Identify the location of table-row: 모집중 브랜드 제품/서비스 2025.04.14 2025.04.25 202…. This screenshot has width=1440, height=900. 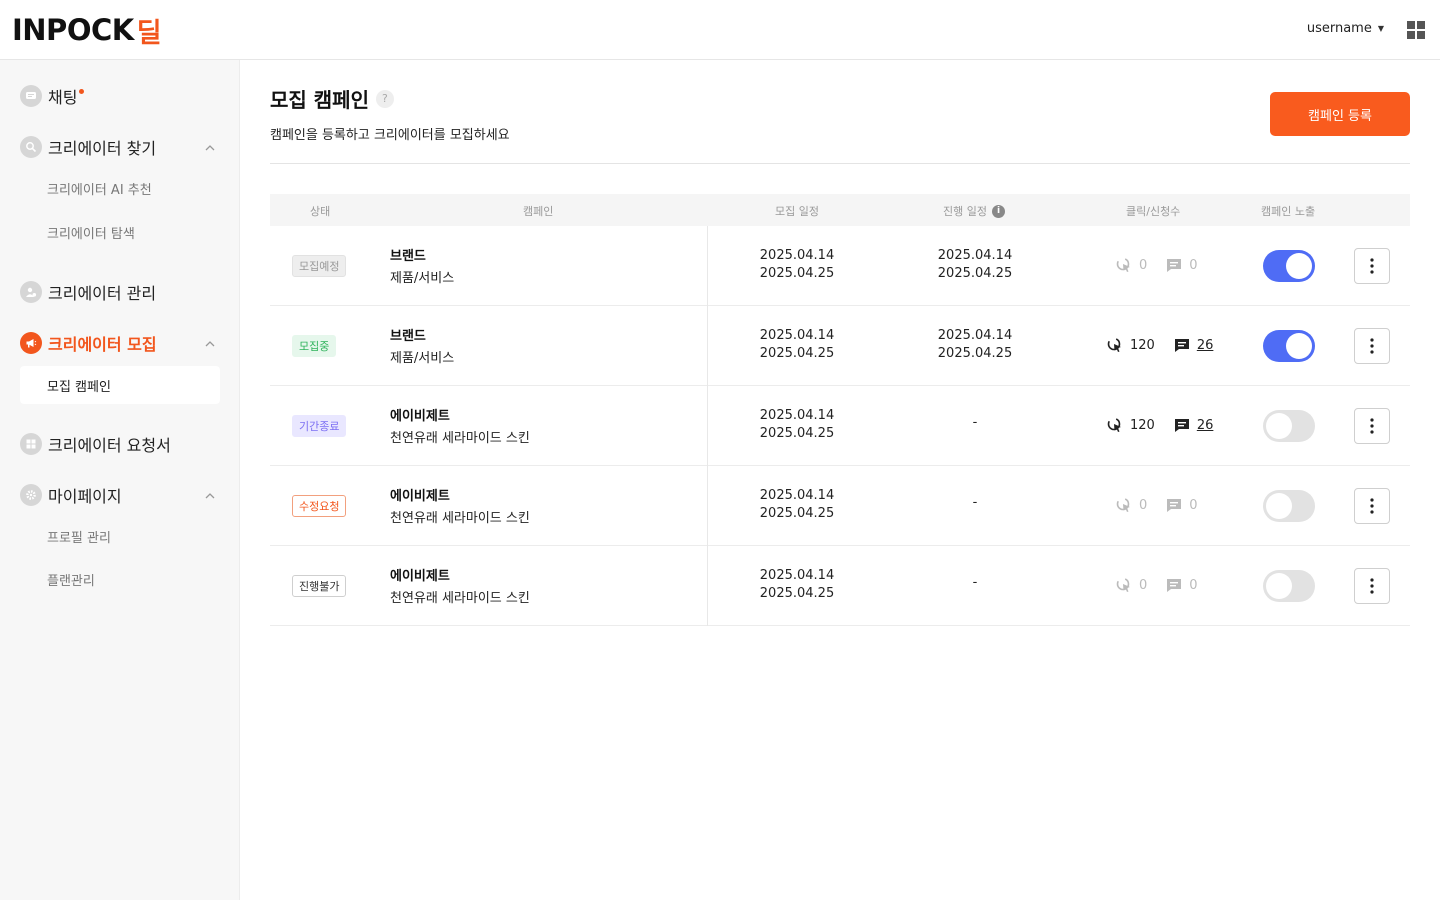
(840, 346).